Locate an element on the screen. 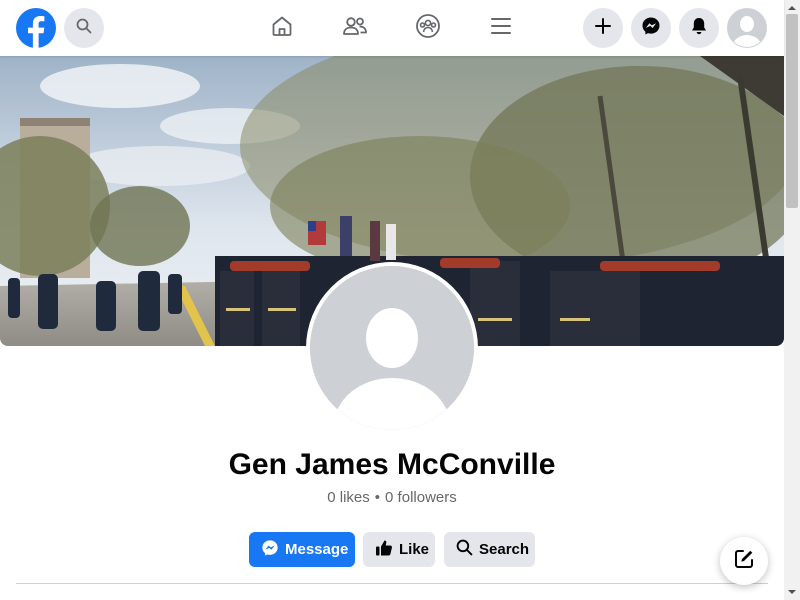 Image resolution: width=800 pixels, height=600 pixels. like-button-label: Like is located at coordinates (414, 549).